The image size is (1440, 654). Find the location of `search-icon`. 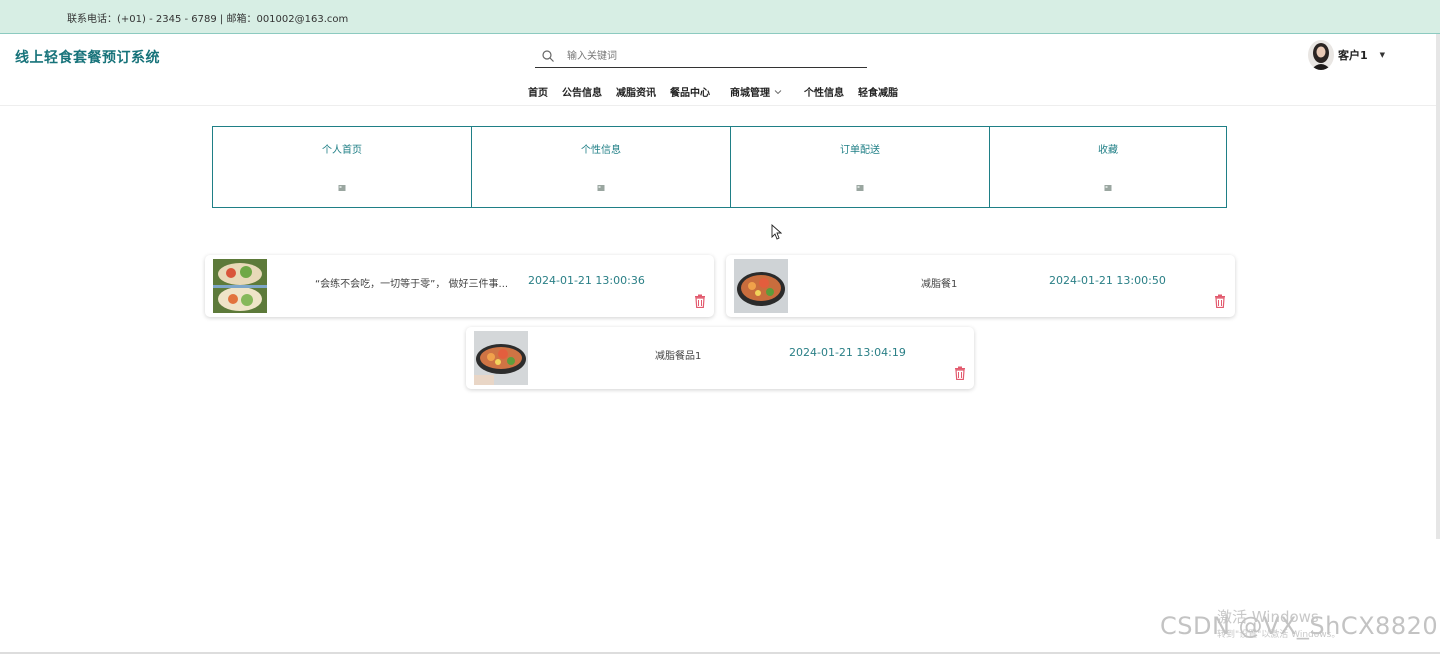

search-icon is located at coordinates (548, 56).